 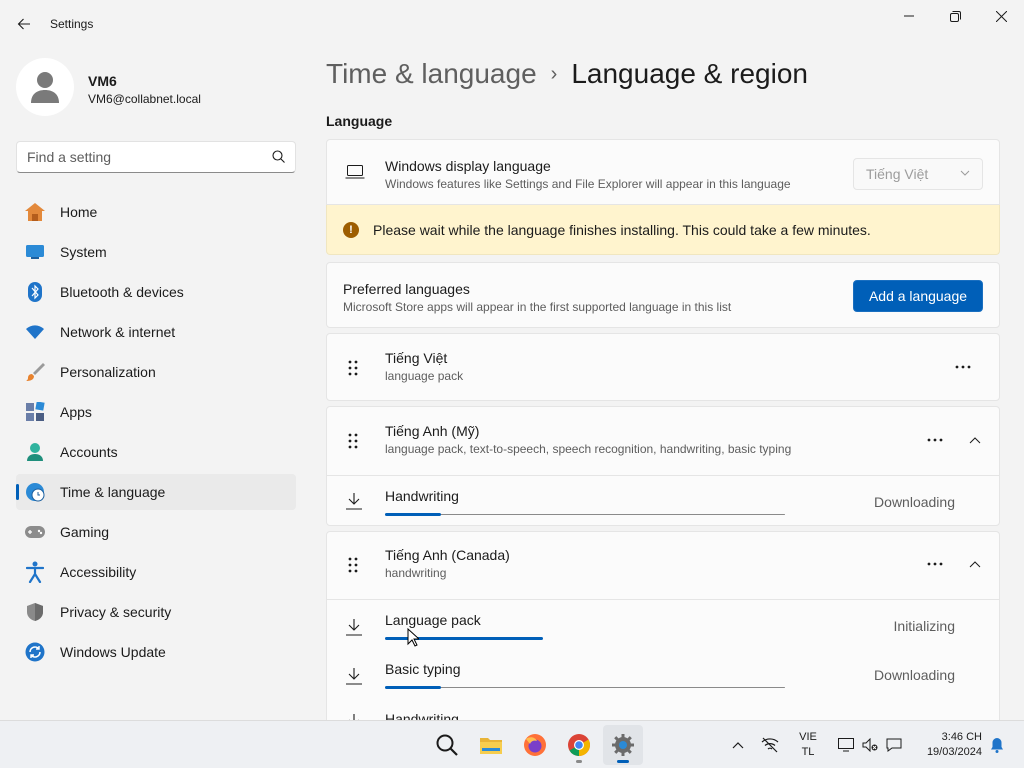 What do you see at coordinates (954, 752) in the screenshot?
I see `clock-date: 19/03/2024` at bounding box center [954, 752].